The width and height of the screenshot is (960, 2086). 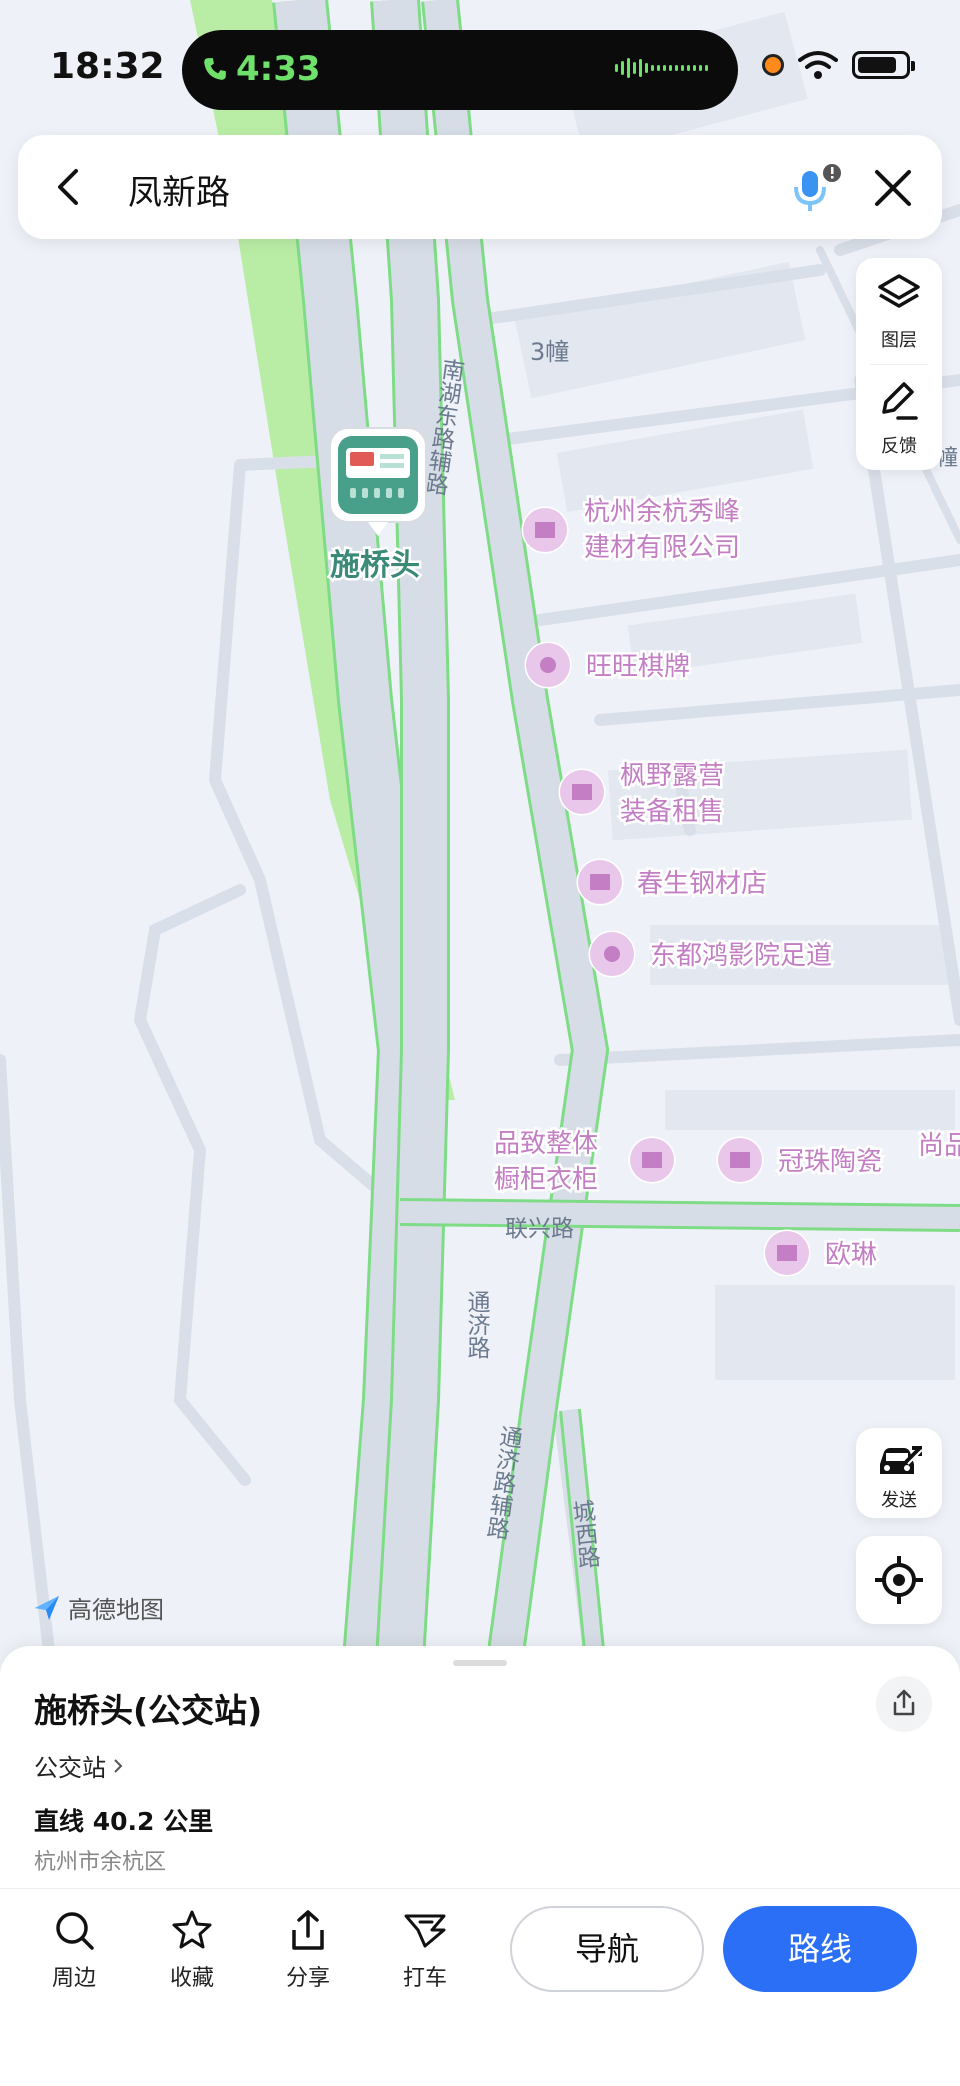 I want to click on nearby-label: 周边, so click(x=73, y=1978).